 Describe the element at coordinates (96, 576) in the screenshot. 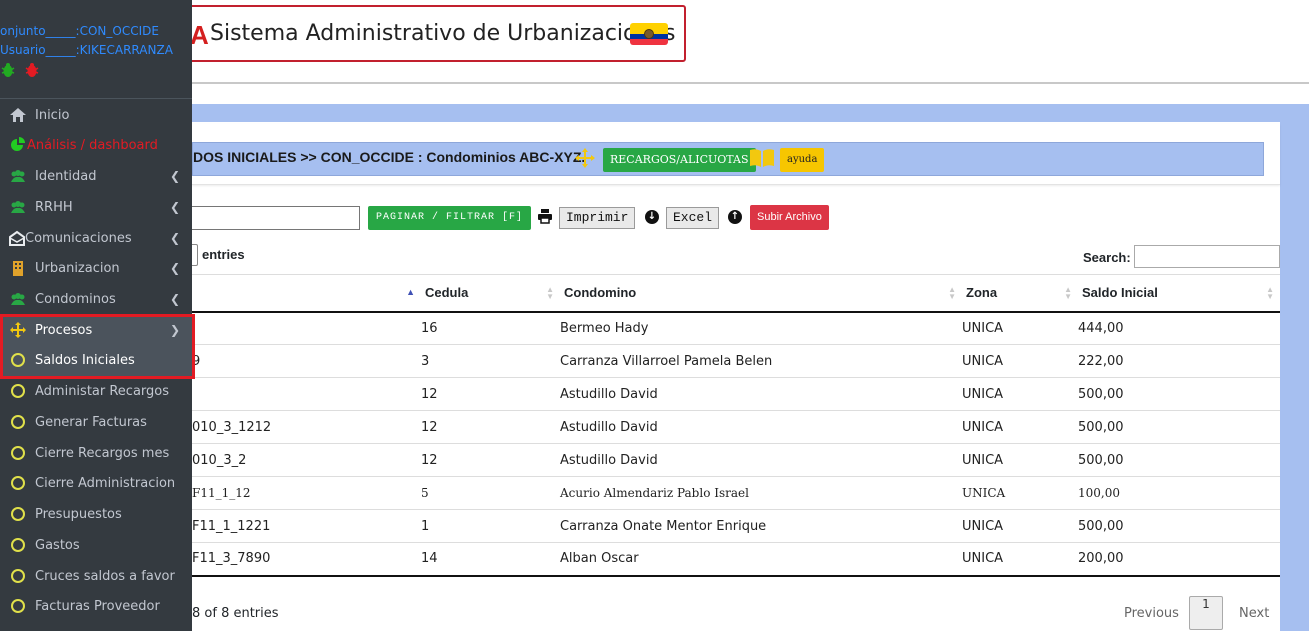

I see `sidebar-item-cruces-saldos: Cruces saldos a favor` at that location.